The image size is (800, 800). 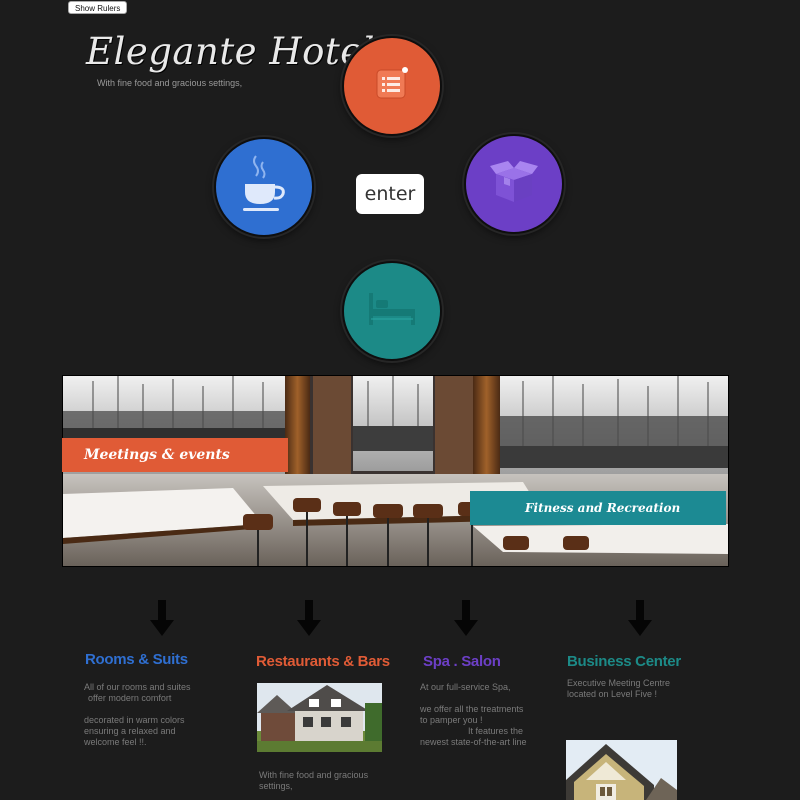 What do you see at coordinates (115, 742) in the screenshot?
I see `rooms-text-5: welcome feel !!.` at bounding box center [115, 742].